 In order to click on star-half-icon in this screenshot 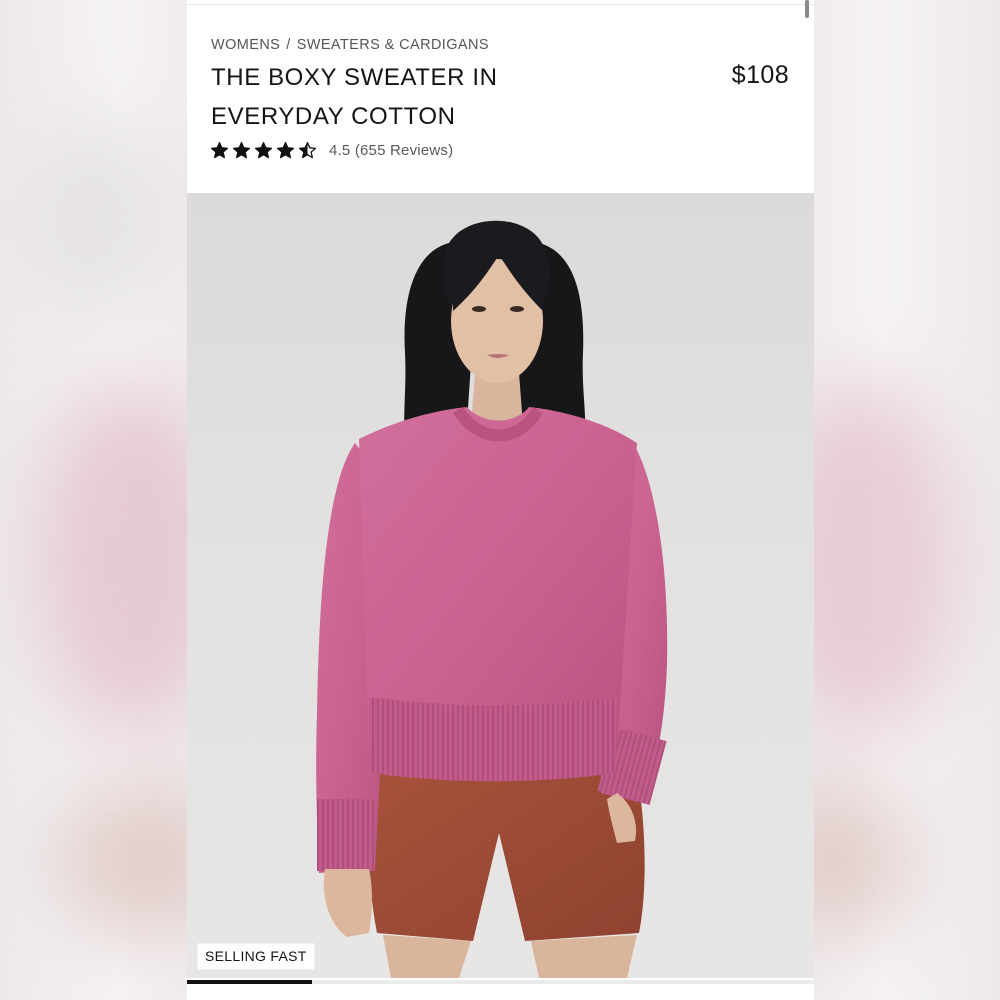, I will do `click(307, 150)`.